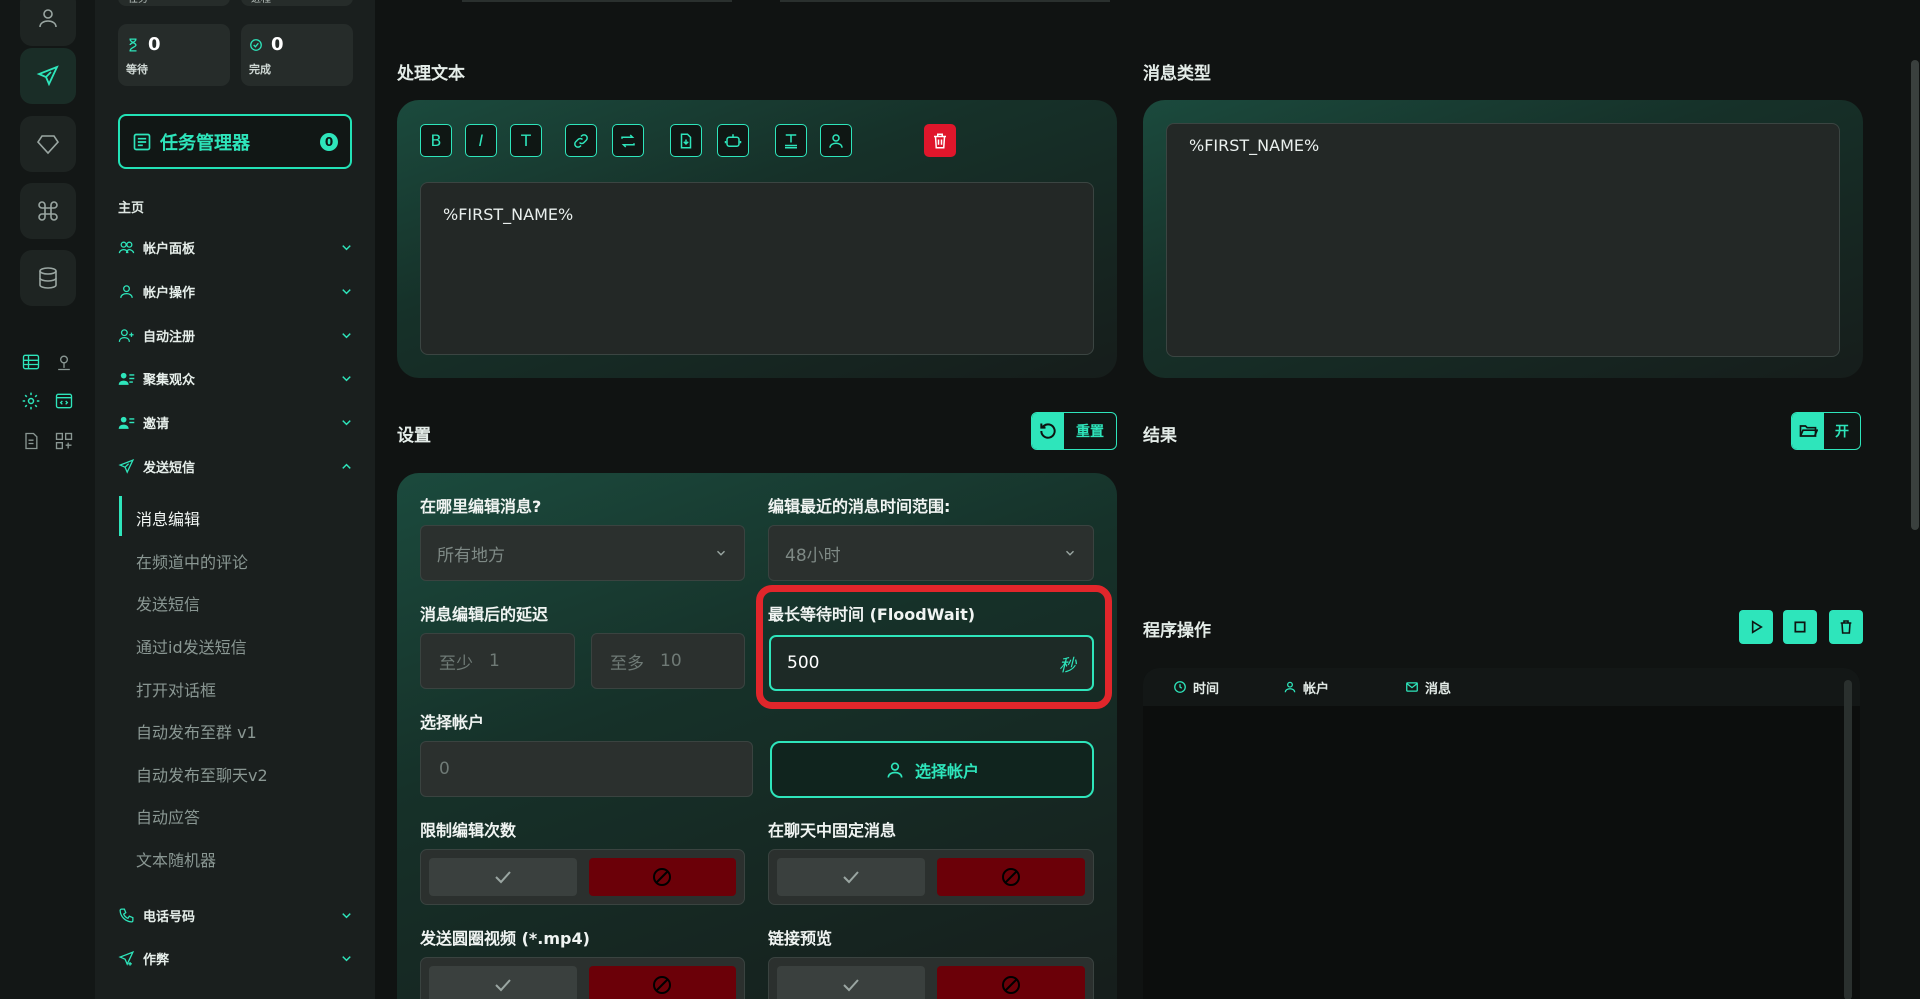  What do you see at coordinates (297, 55) in the screenshot?
I see `stat-done: 0 完成` at bounding box center [297, 55].